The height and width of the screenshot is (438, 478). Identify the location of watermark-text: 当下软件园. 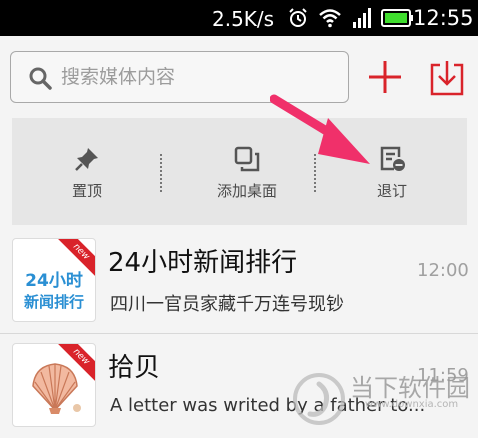
(410, 388).